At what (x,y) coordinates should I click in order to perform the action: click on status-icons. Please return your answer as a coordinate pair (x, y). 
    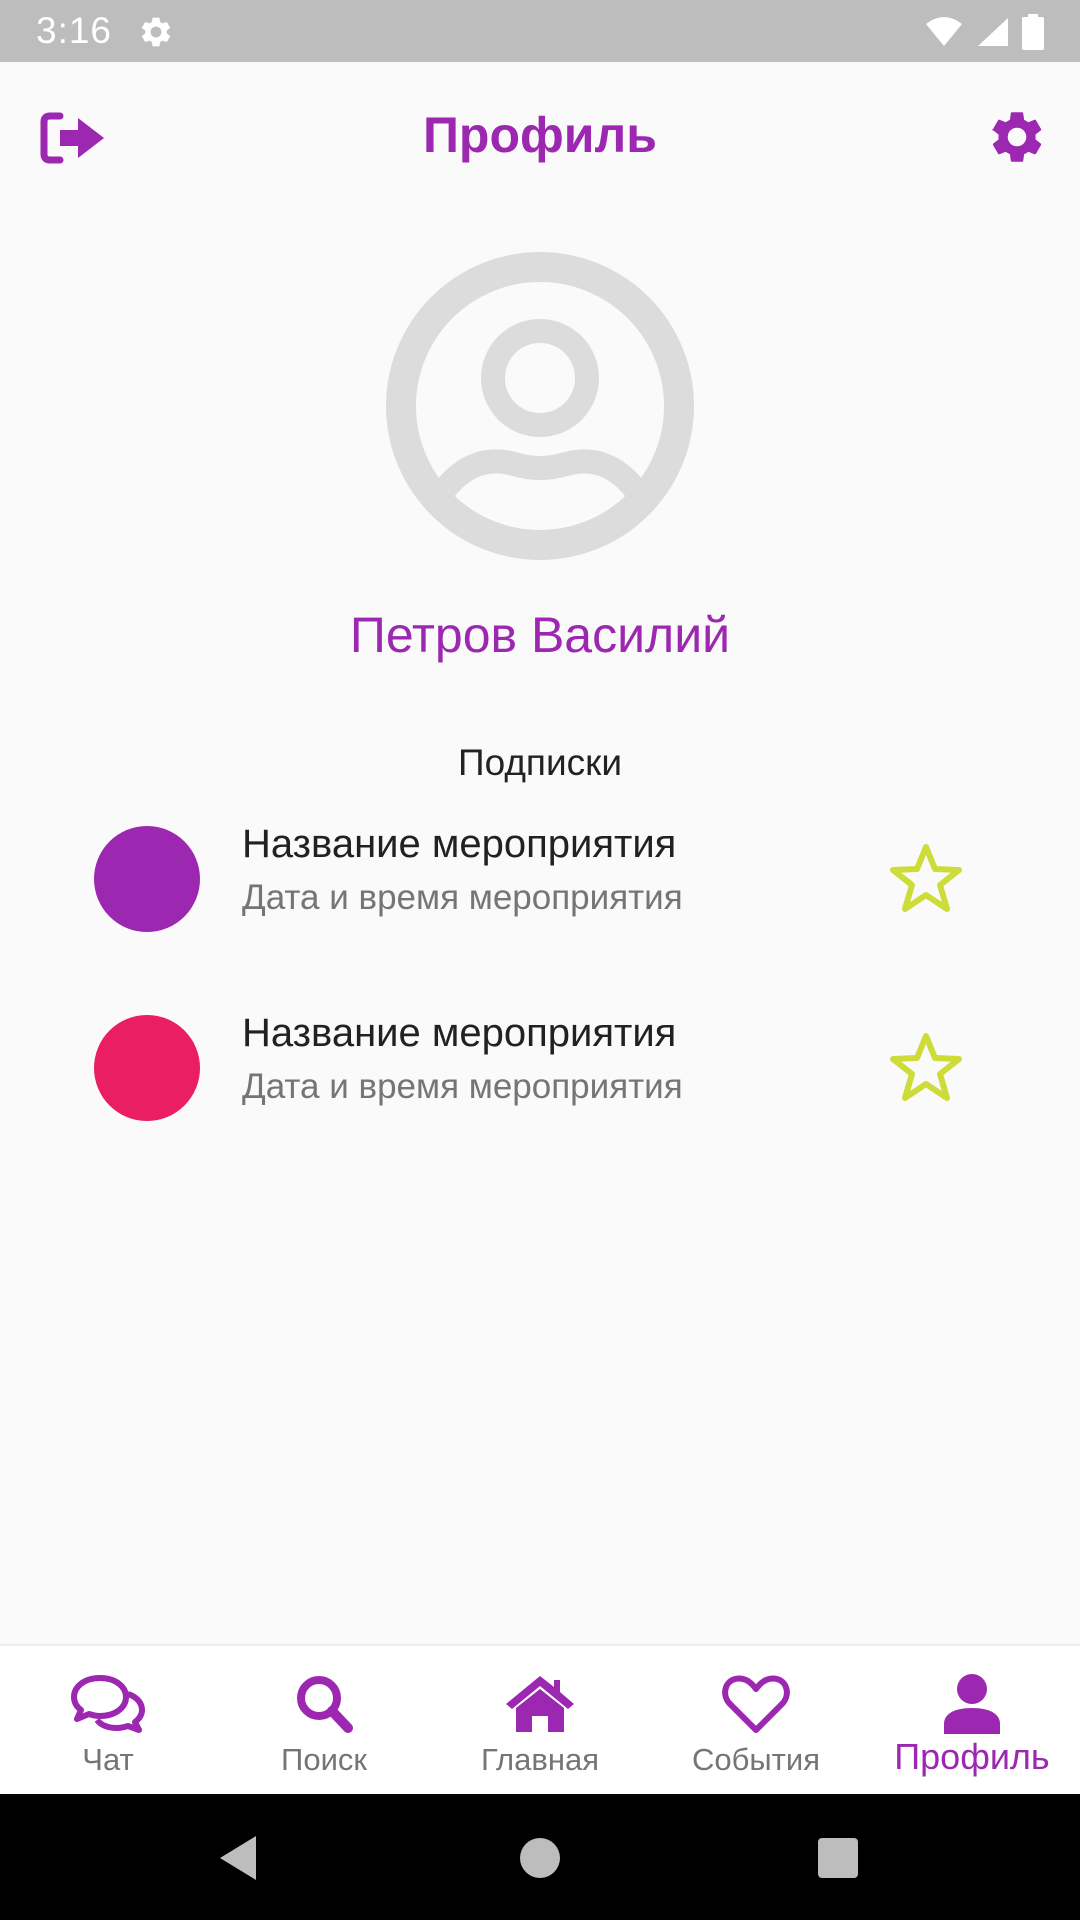
    Looking at the image, I should click on (984, 32).